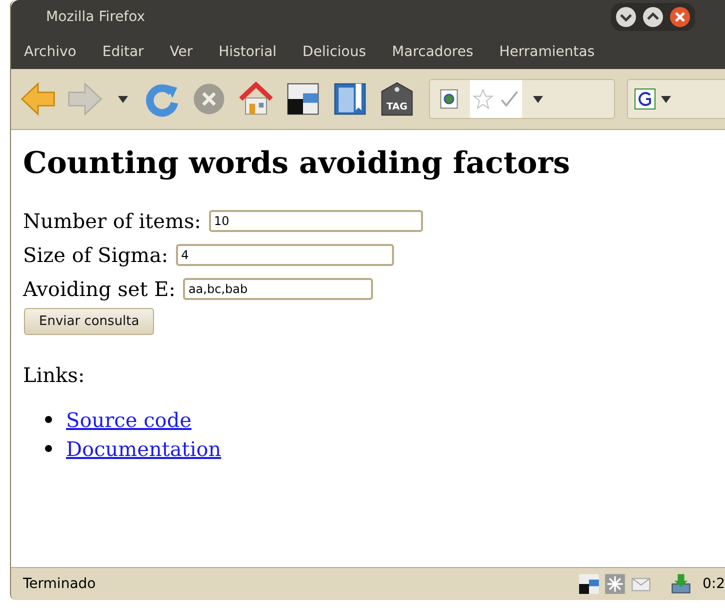  I want to click on timer-text: 0:2, so click(713, 584).